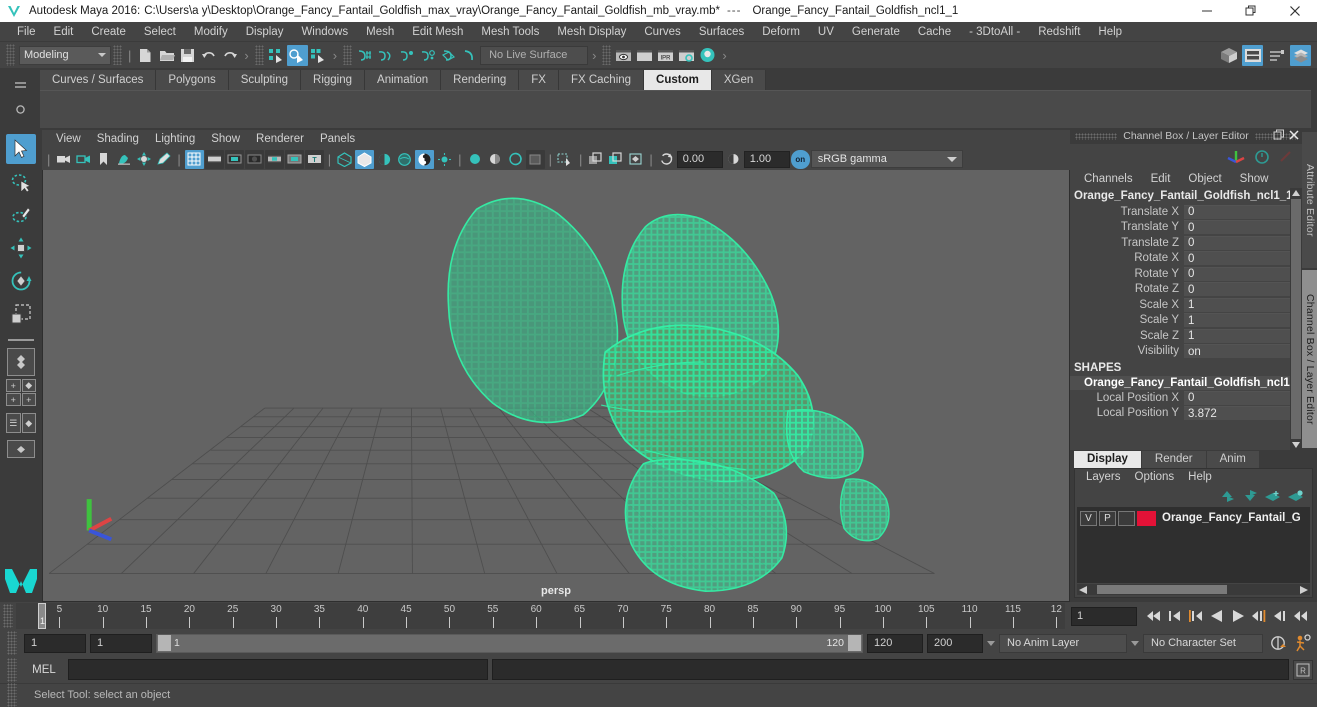  I want to click on layer-tab-display: Display, so click(1107, 459).